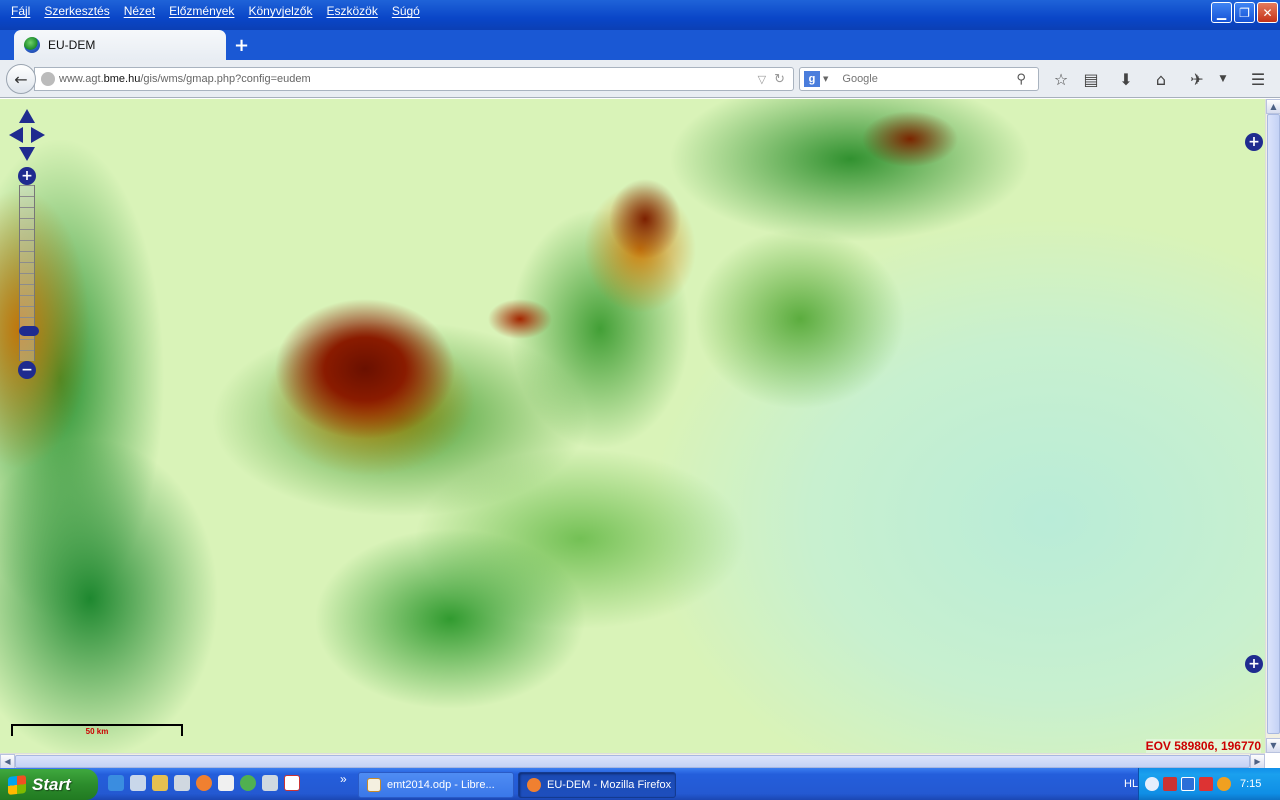 The width and height of the screenshot is (1280, 800). I want to click on scale-label: 50 km, so click(97, 731).